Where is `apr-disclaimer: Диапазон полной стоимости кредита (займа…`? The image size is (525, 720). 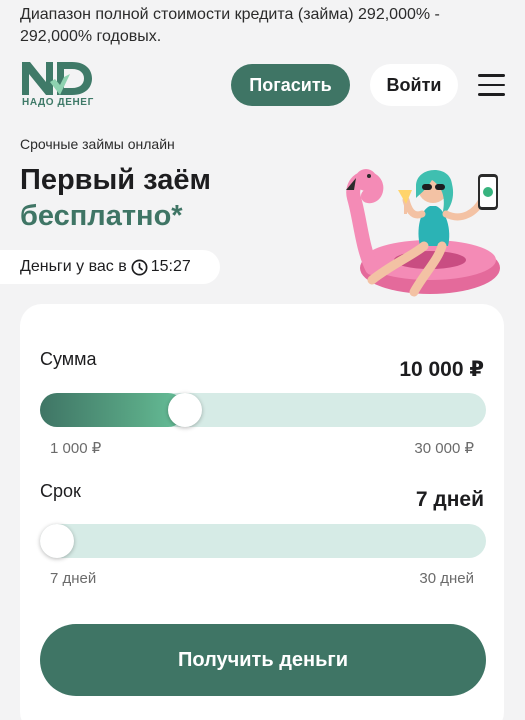
apr-disclaimer: Диапазон полной стоимости кредита (займа… is located at coordinates (230, 25).